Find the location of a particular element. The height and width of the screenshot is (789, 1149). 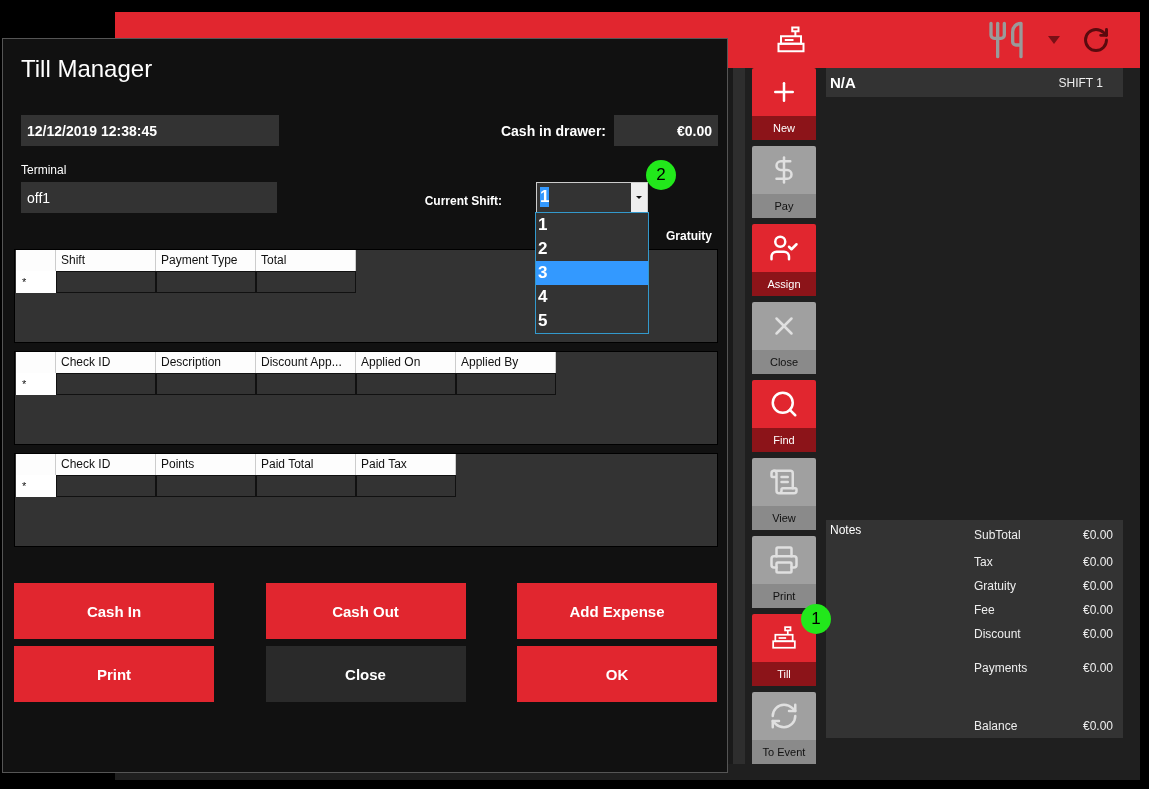

terminal-field: off1 is located at coordinates (149, 197).